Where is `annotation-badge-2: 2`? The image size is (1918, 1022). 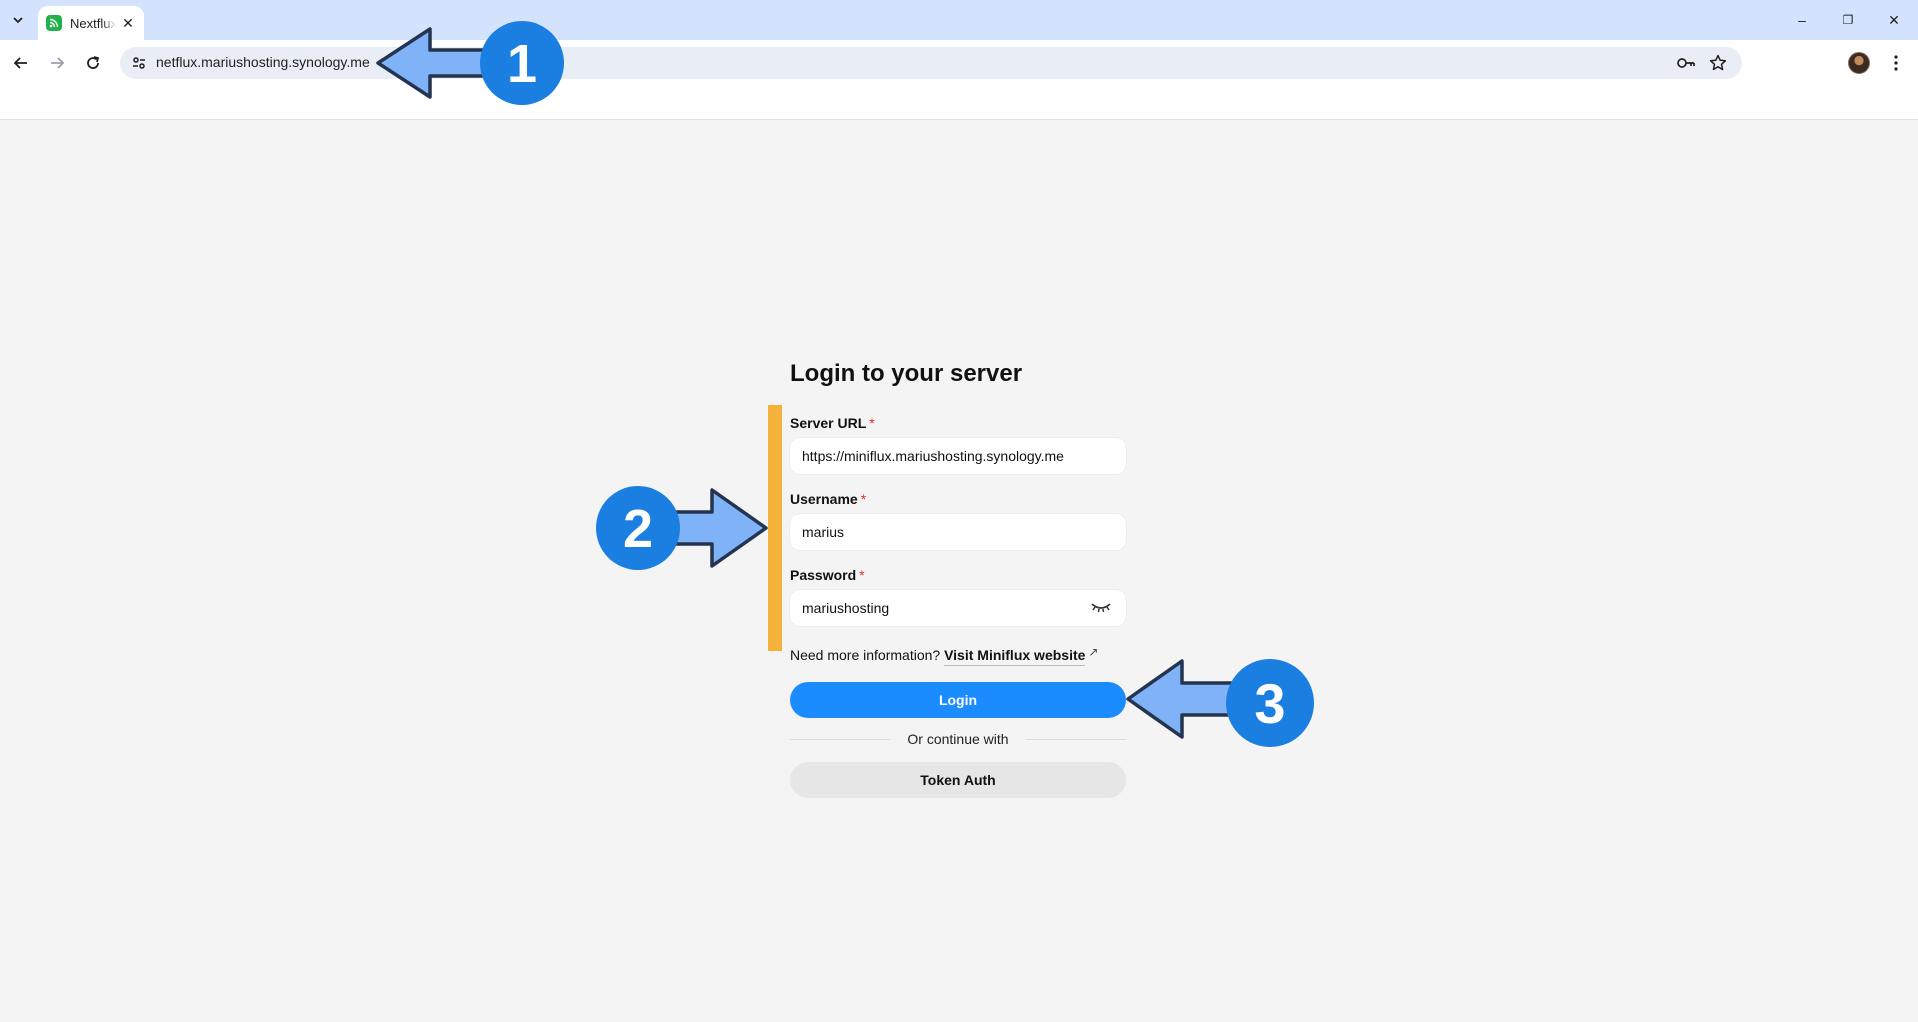 annotation-badge-2: 2 is located at coordinates (638, 528).